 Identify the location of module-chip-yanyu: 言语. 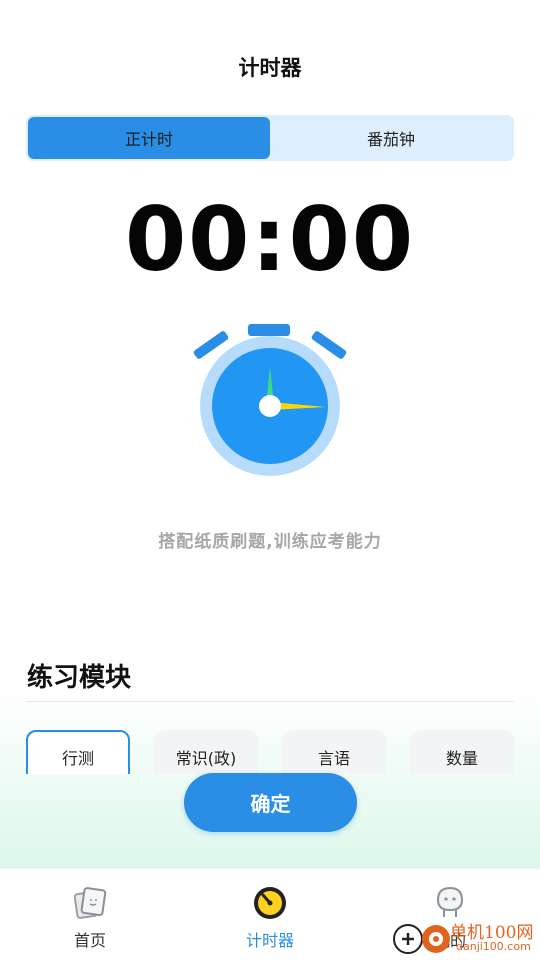
(334, 752).